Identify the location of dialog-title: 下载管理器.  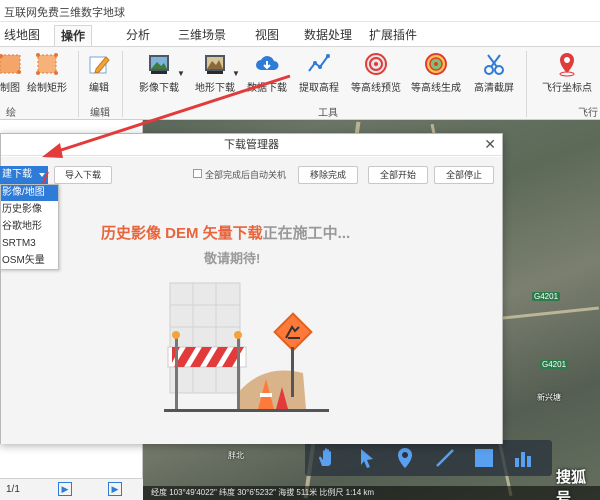
(251, 145).